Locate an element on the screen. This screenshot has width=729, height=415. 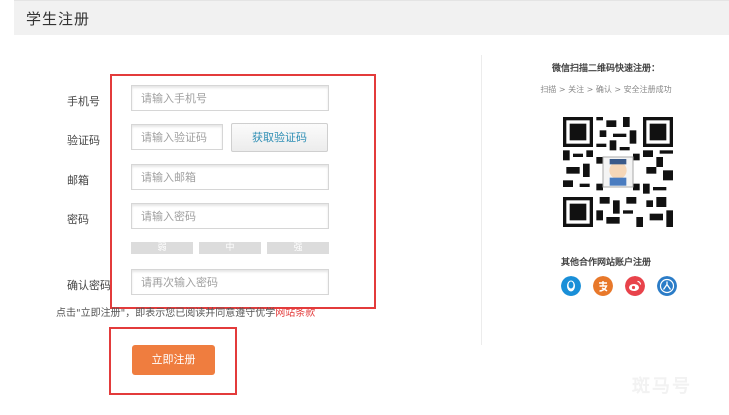
qq-icon is located at coordinates (571, 286).